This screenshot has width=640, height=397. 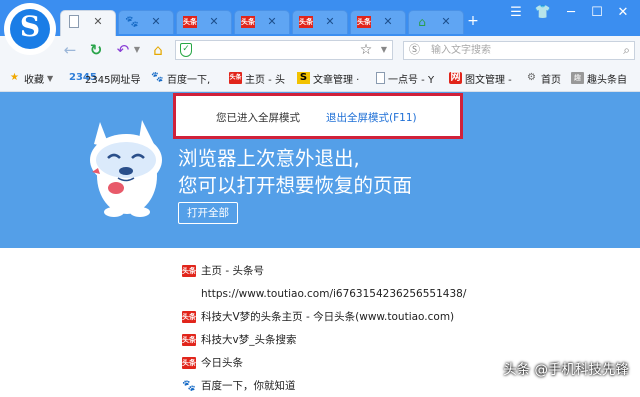 I want to click on bookmark-homepage: ⚙ 首页, so click(x=543, y=78).